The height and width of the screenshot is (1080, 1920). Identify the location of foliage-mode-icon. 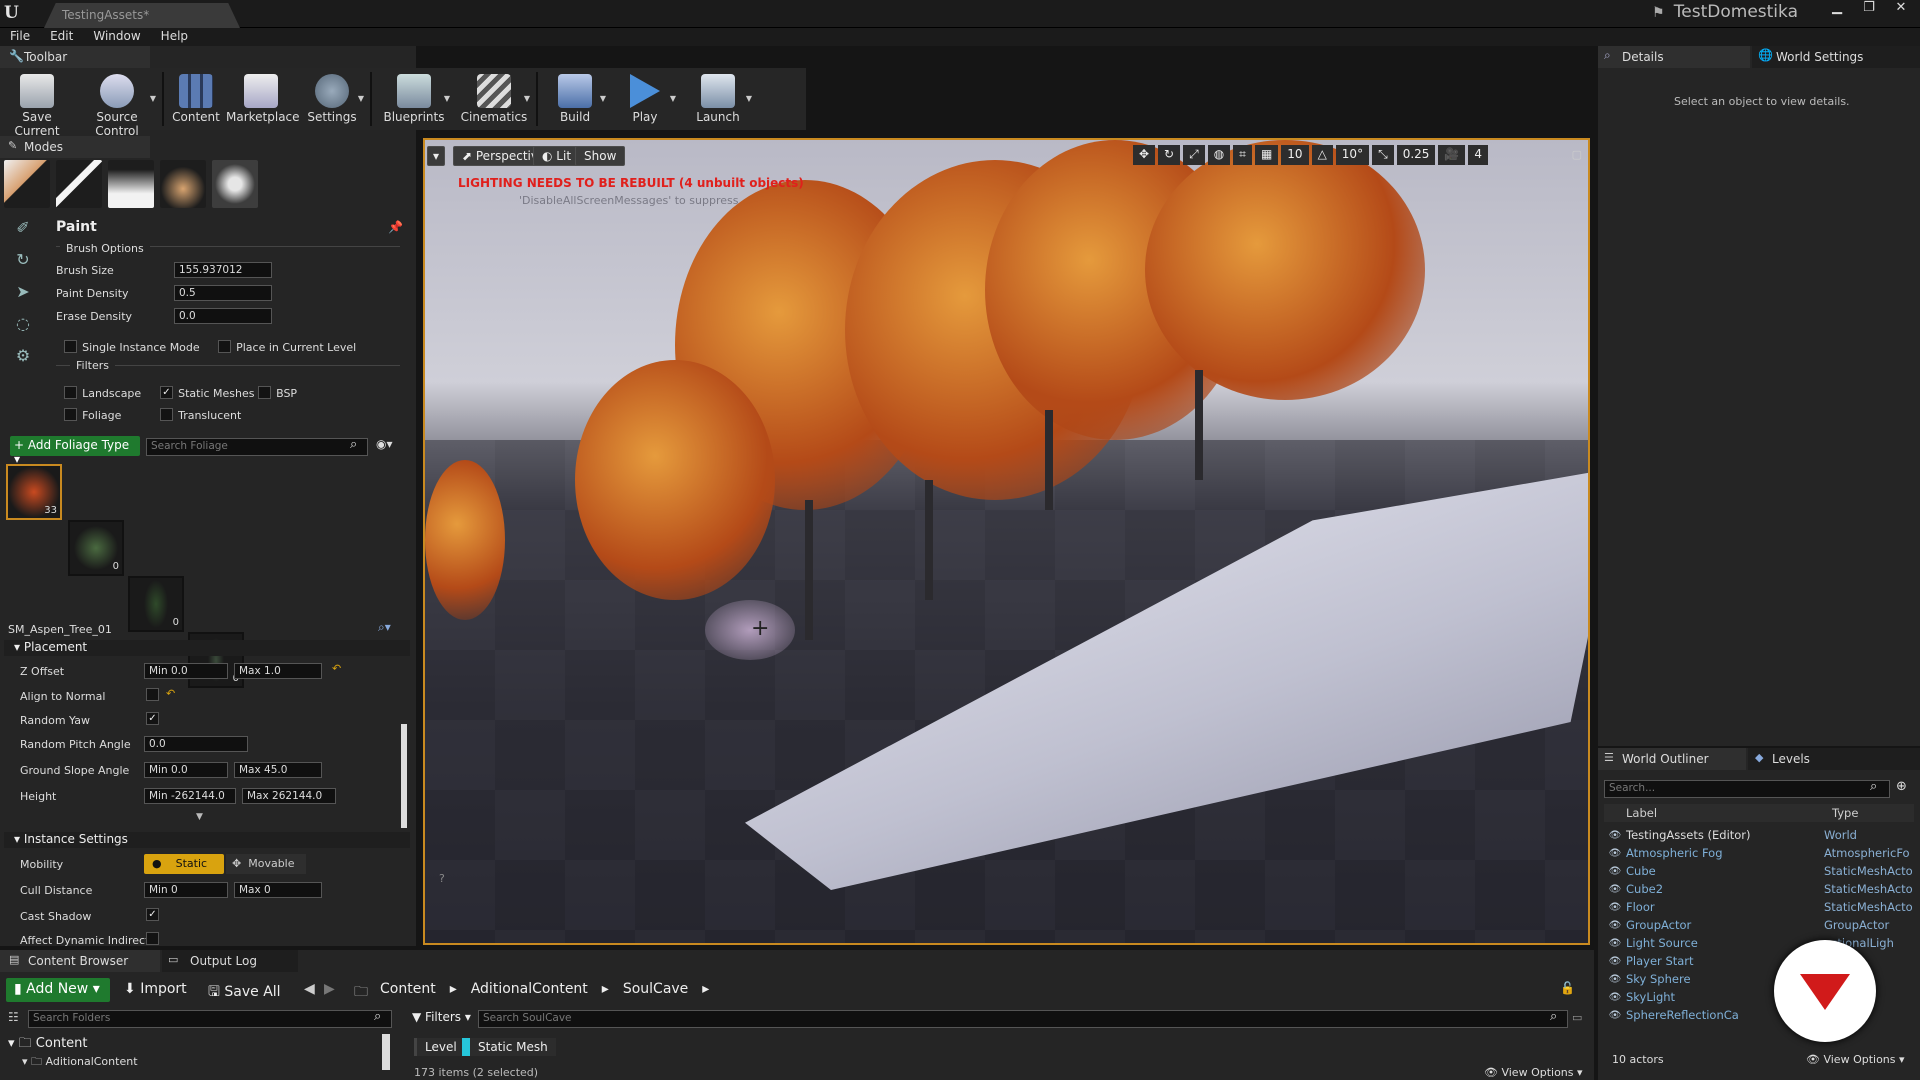
(183, 184).